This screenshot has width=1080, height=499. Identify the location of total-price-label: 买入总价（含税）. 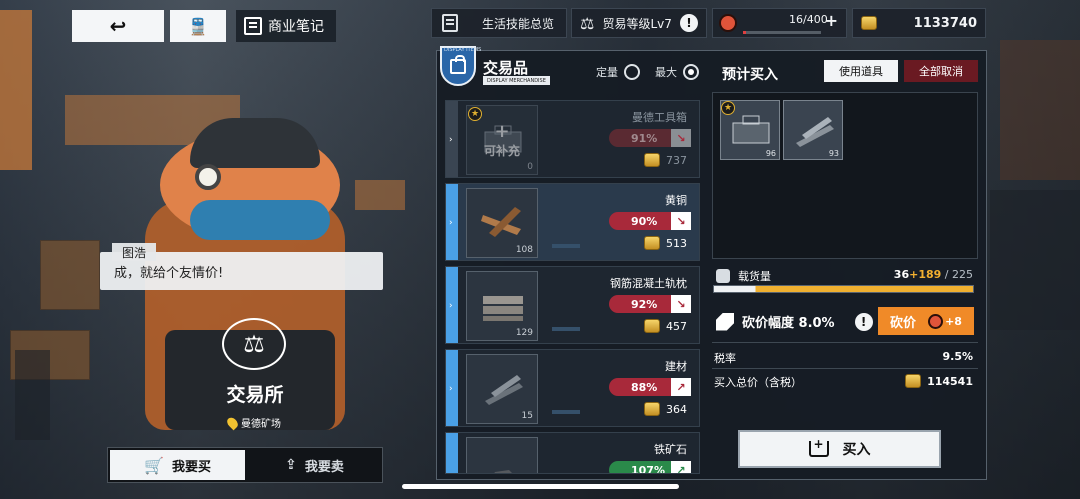
(758, 382).